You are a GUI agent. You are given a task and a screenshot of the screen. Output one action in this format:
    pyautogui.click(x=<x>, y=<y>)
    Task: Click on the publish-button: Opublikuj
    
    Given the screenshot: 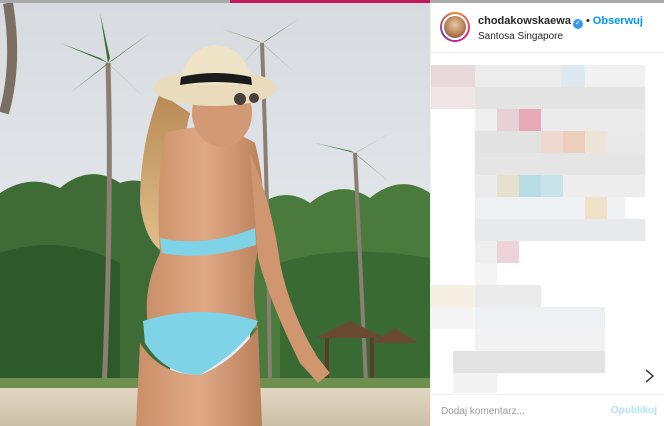 What is the action you would take?
    pyautogui.click(x=634, y=410)
    